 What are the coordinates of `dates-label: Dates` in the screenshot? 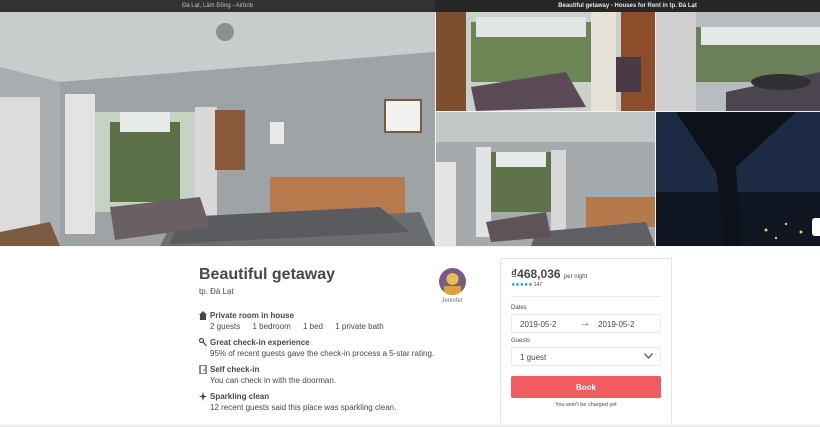 It's located at (519, 308).